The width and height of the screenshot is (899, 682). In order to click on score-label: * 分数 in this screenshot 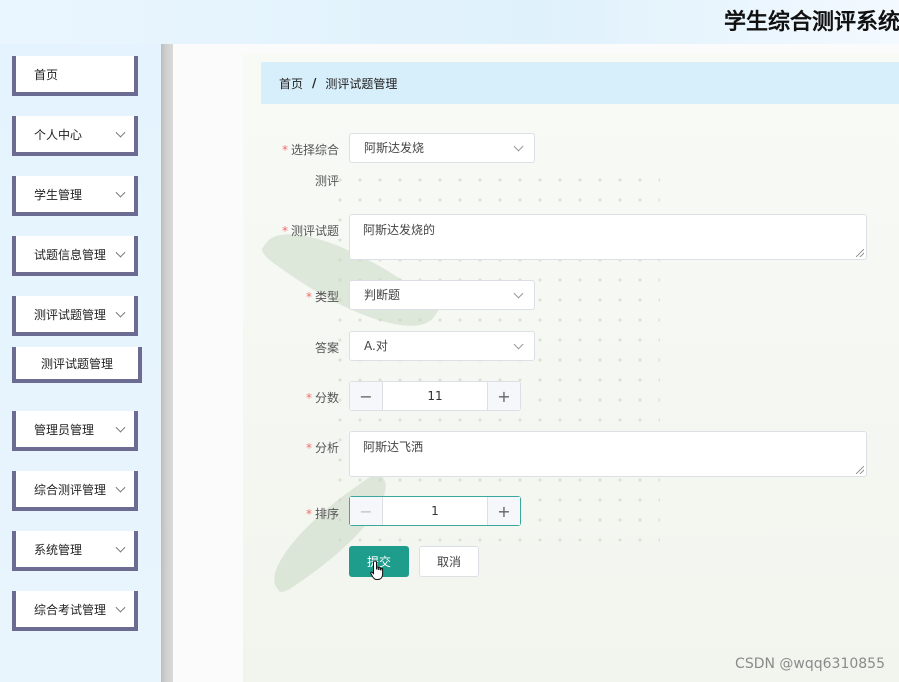, I will do `click(306, 397)`.